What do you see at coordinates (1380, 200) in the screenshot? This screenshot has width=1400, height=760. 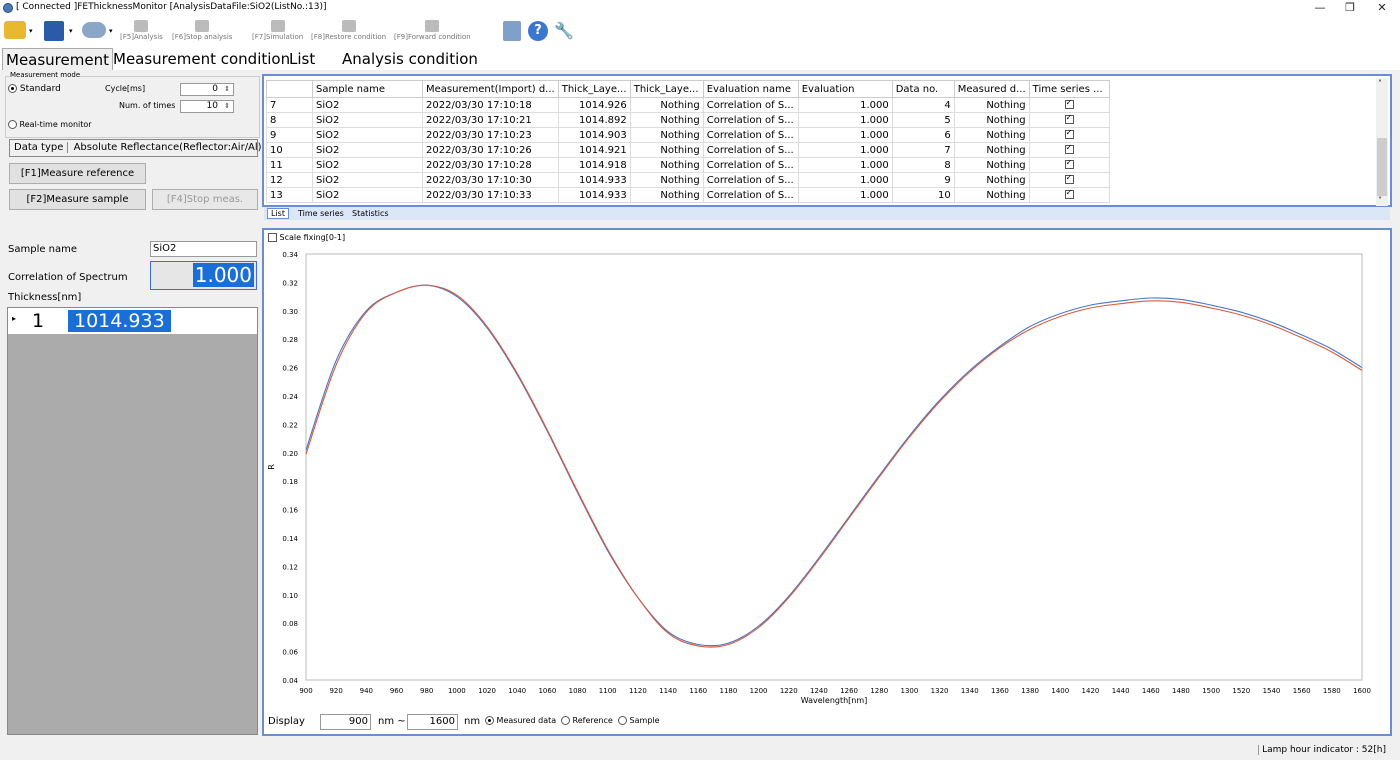 I see `scroll-down-icon: ˅` at bounding box center [1380, 200].